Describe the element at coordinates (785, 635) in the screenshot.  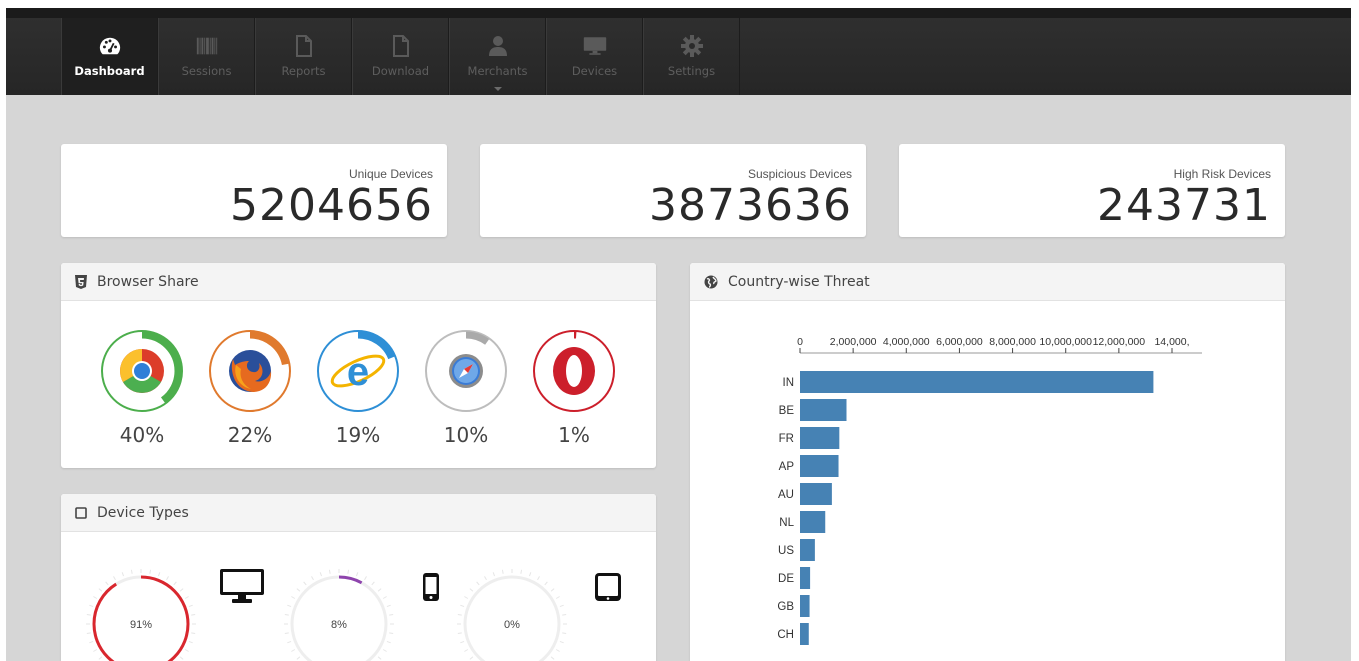
I see `category-label: CH` at that location.